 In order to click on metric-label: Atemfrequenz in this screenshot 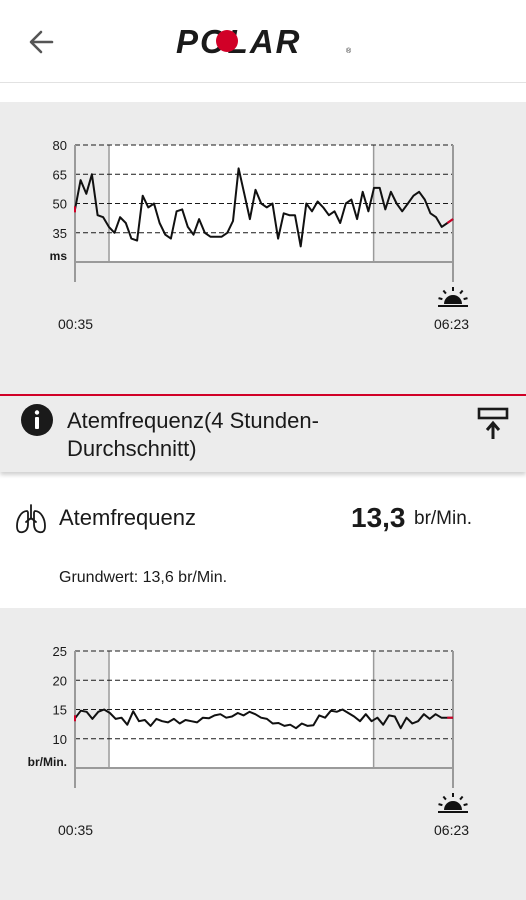, I will do `click(127, 517)`.